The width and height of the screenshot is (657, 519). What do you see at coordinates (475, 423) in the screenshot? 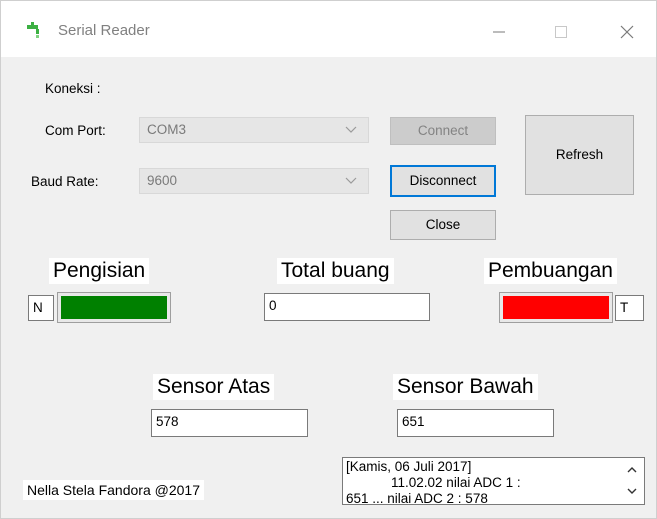
I see `sensor-bawah-input: 651` at bounding box center [475, 423].